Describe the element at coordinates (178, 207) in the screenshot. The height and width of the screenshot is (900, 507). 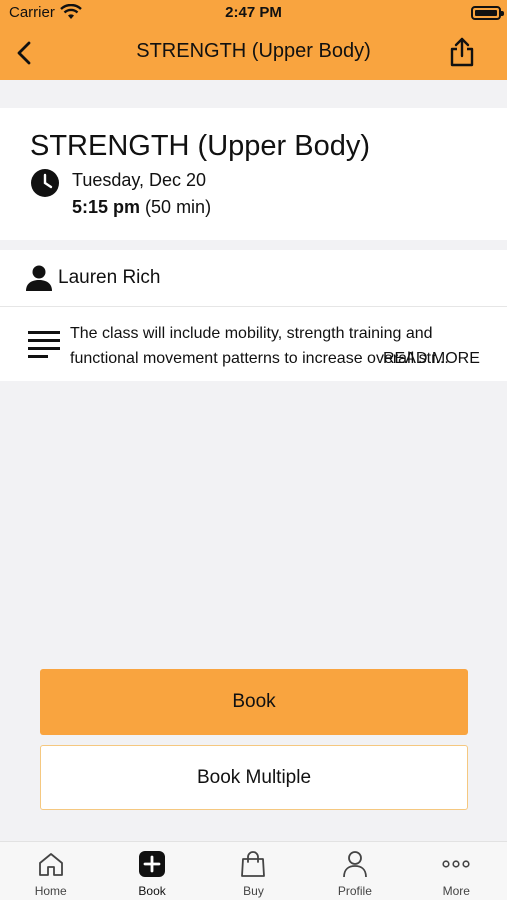
I see `class-duration: (50 min)` at that location.